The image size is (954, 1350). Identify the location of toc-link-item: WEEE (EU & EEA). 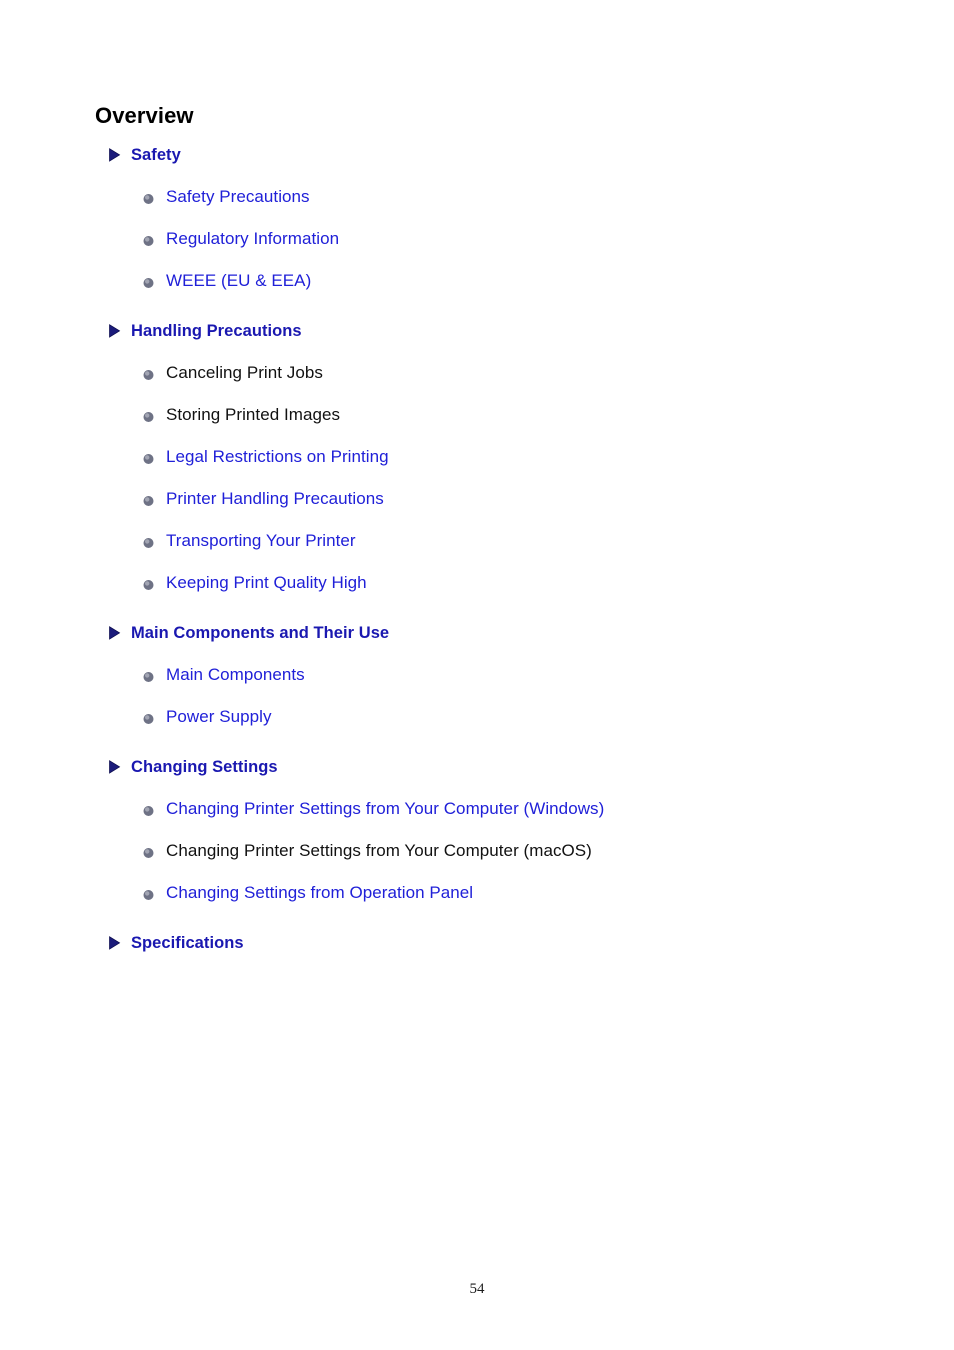
(477, 281).